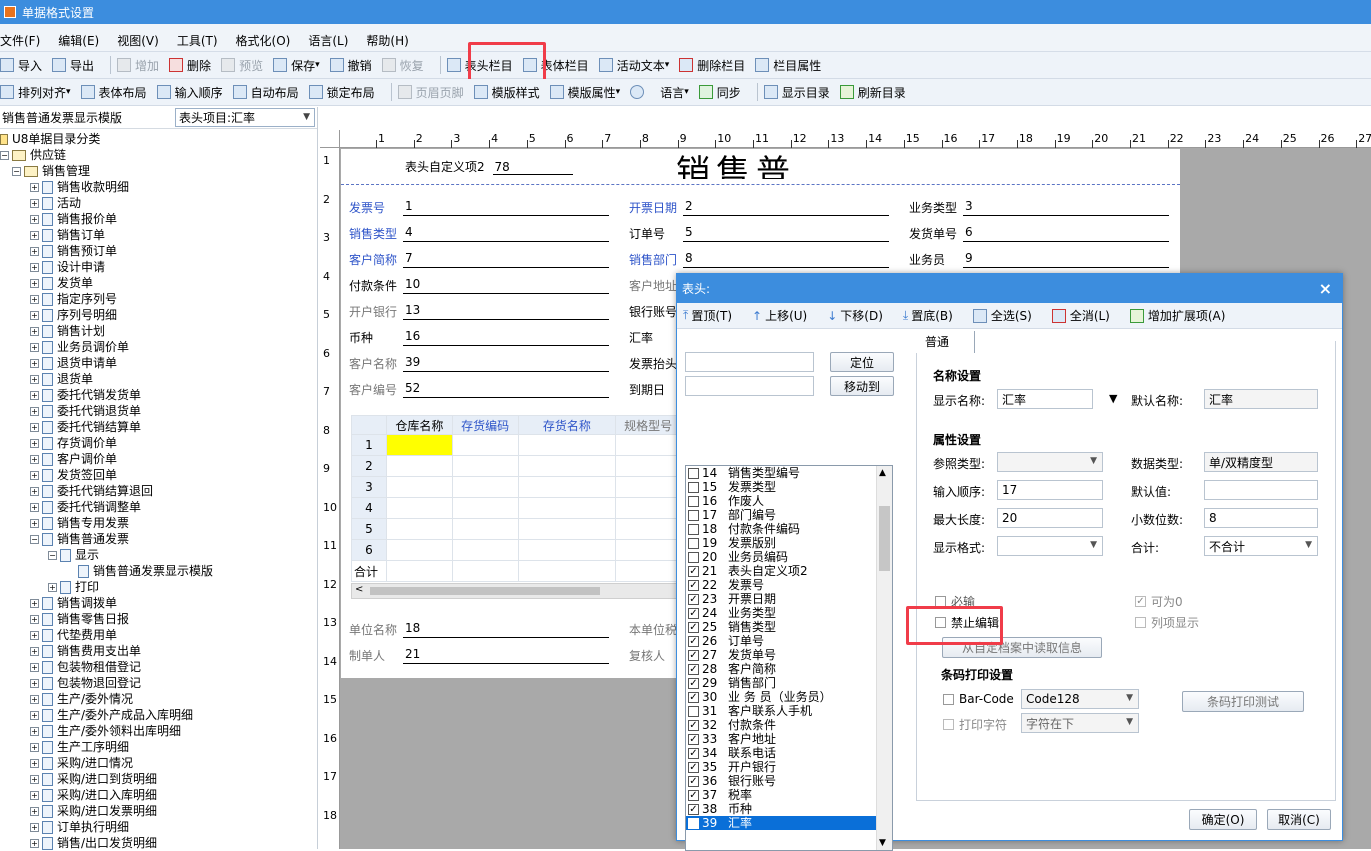 The image size is (1371, 851). I want to click on header-field: 到期日6, so click(759, 389).